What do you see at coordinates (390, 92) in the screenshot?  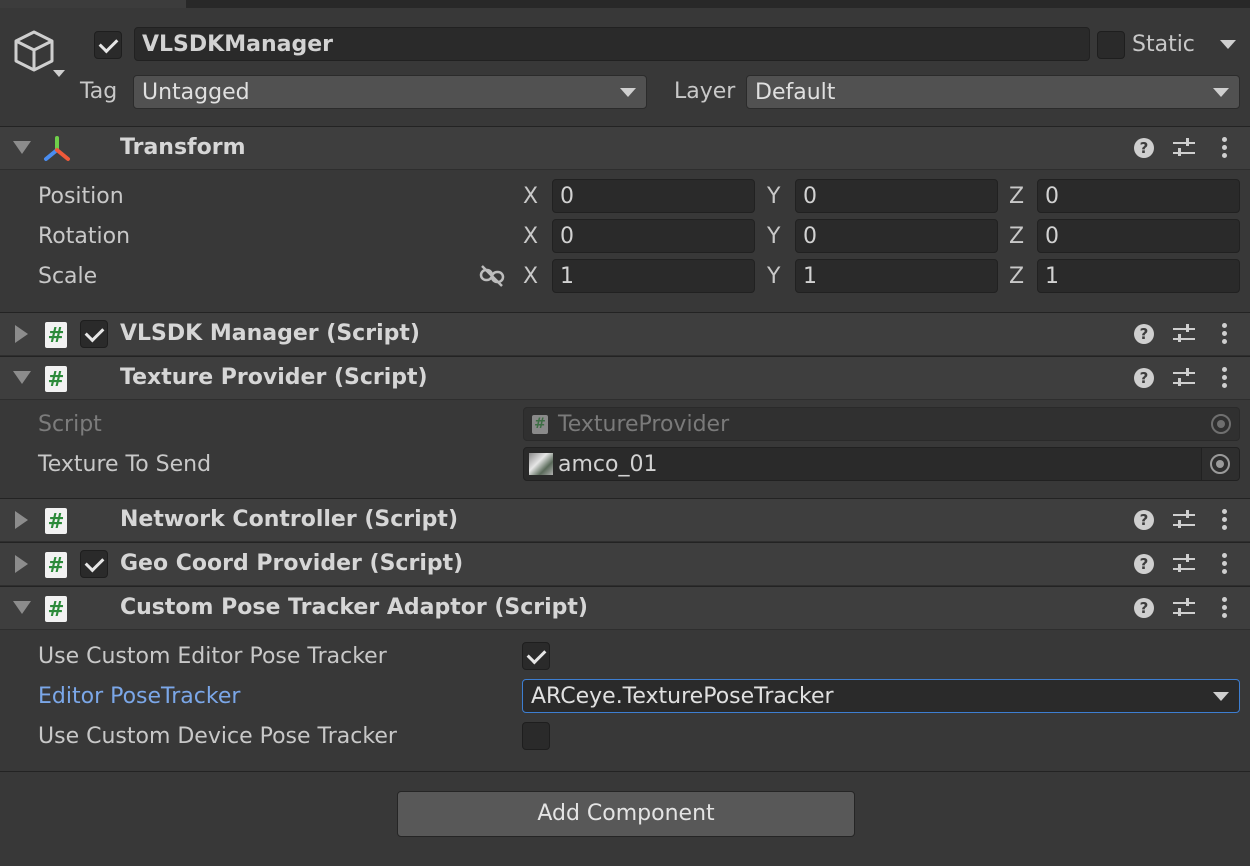 I see `tag-dropdown: Untagged` at bounding box center [390, 92].